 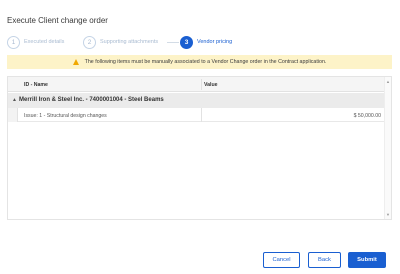 What do you see at coordinates (196, 84) in the screenshot?
I see `table-header: ID - Name Value` at bounding box center [196, 84].